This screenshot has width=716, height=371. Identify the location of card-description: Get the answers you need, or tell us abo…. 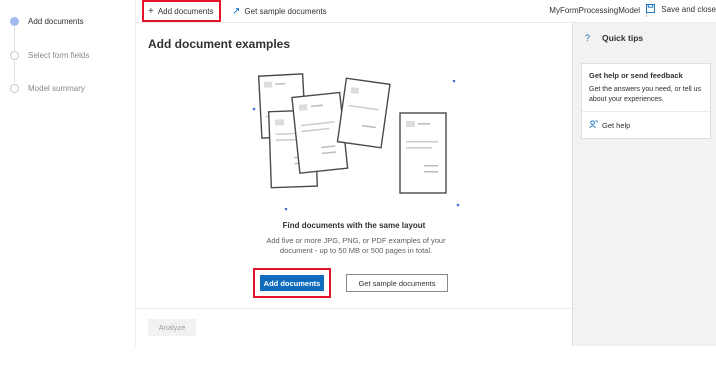
(645, 94).